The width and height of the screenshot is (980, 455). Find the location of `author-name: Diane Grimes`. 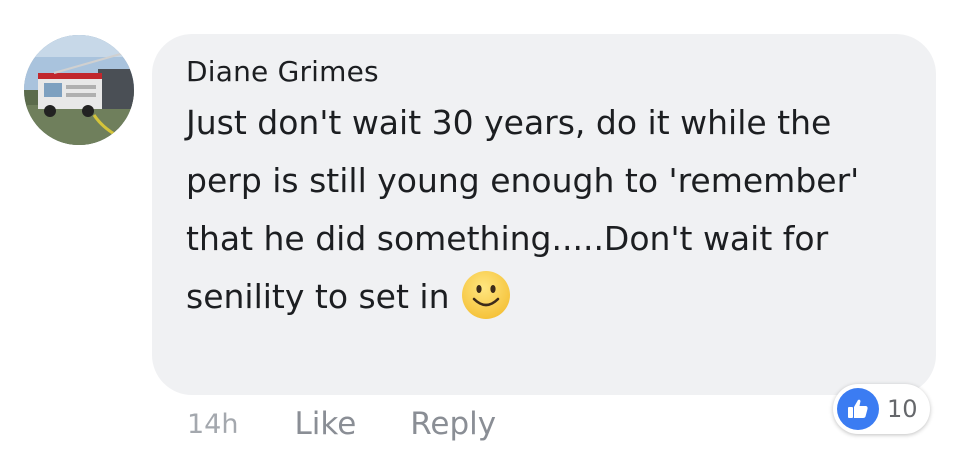

author-name: Diane Grimes is located at coordinates (546, 72).